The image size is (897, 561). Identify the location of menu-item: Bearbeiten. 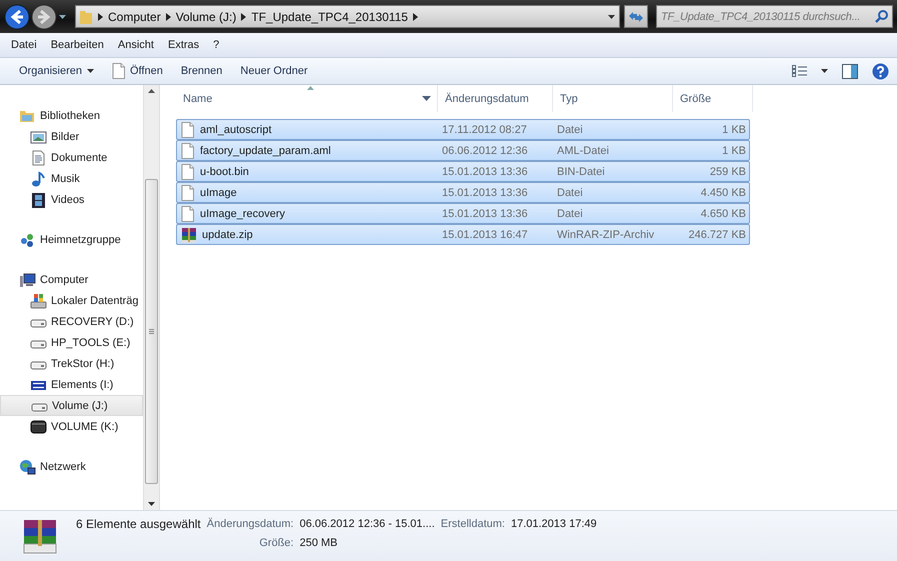
(77, 45).